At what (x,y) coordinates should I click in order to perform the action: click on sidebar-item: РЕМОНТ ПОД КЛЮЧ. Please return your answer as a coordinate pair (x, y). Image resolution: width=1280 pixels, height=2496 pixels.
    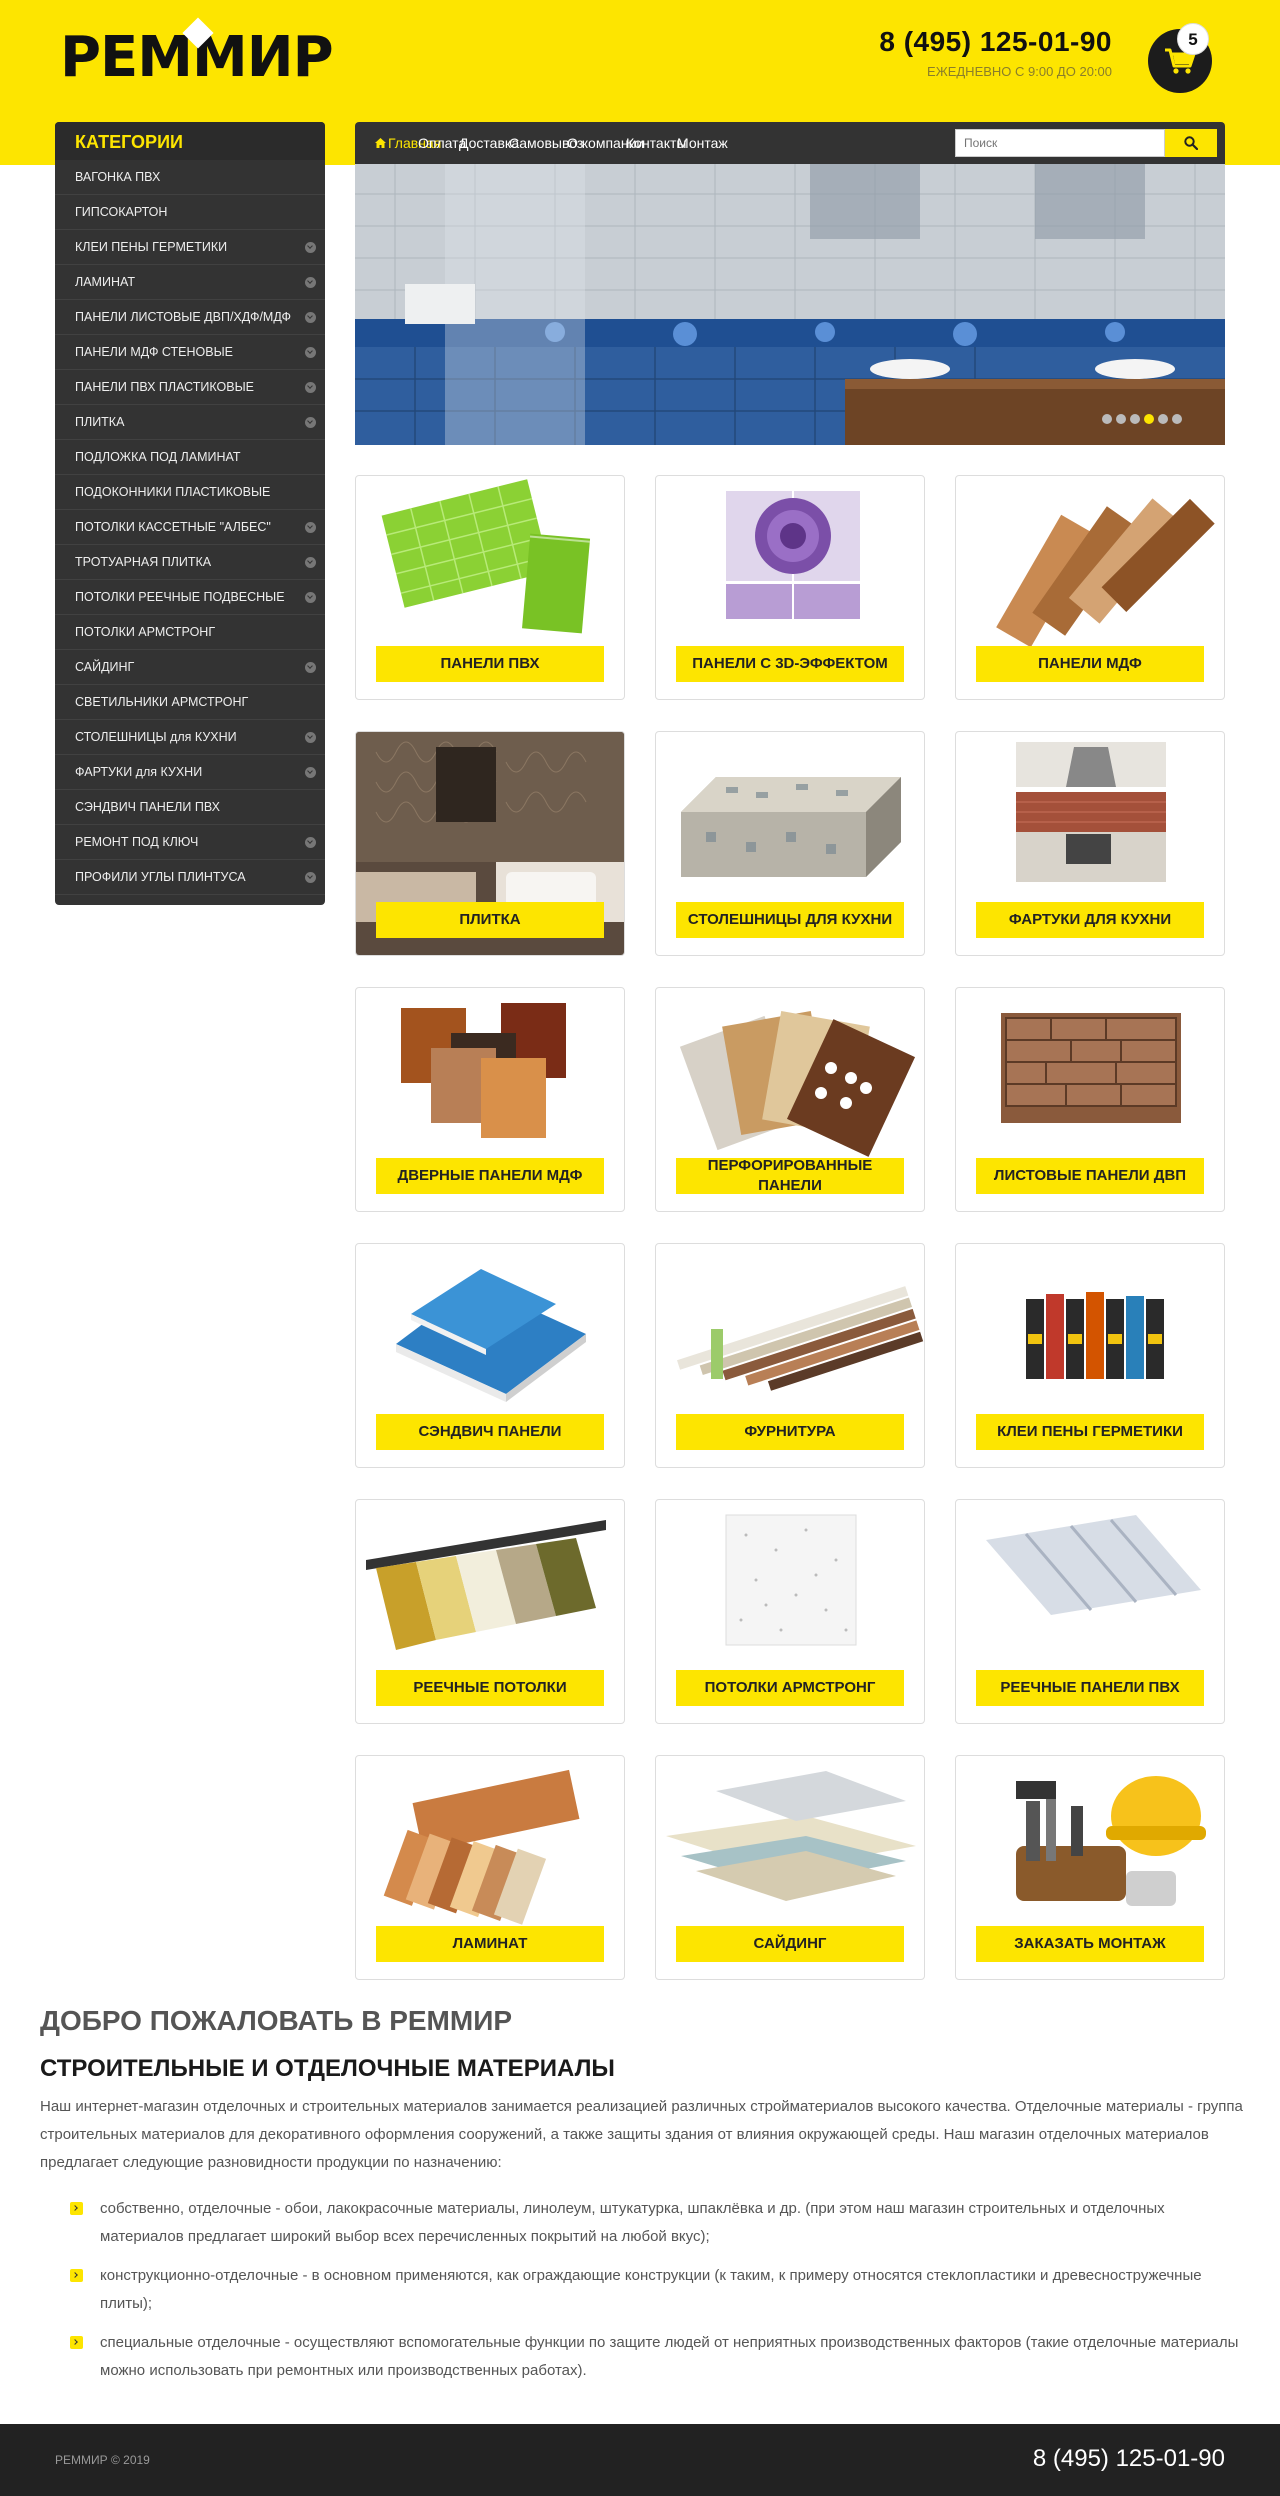
    Looking at the image, I should click on (190, 842).